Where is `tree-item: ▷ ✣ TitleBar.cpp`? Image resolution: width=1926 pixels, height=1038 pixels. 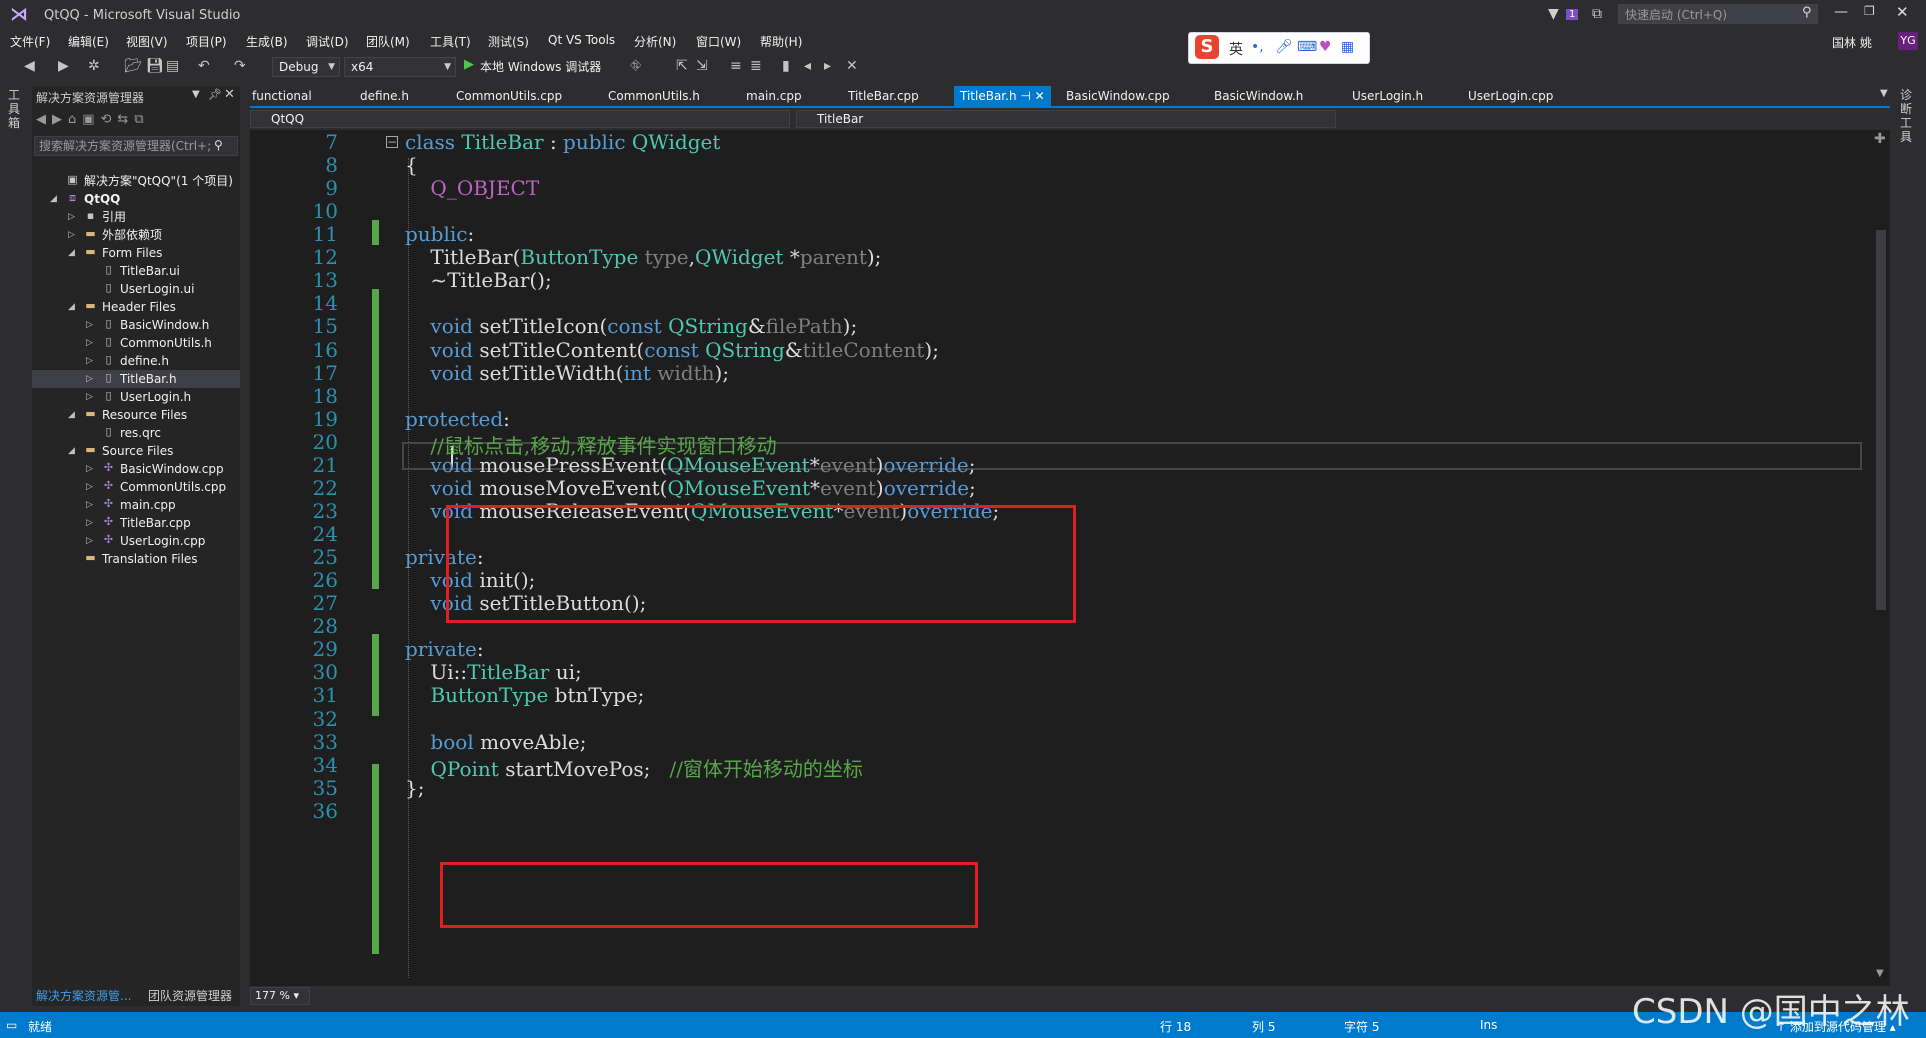 tree-item: ▷ ✣ TitleBar.cpp is located at coordinates (136, 523).